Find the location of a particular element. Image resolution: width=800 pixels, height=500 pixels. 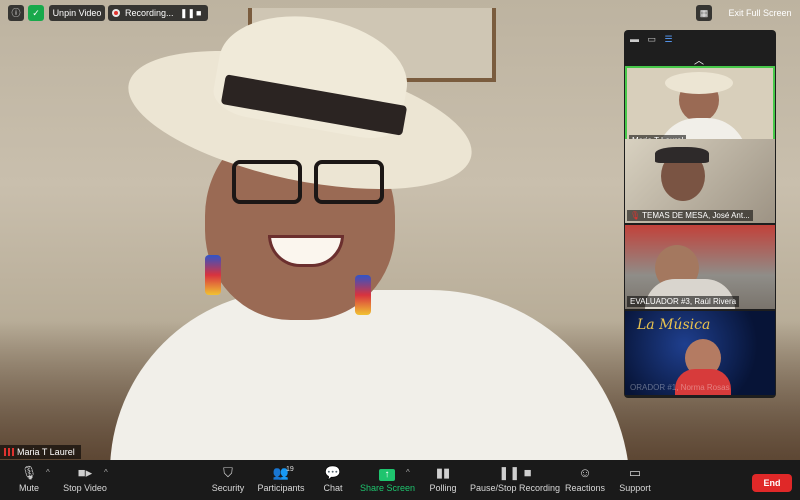

earring-left is located at coordinates (213, 275).